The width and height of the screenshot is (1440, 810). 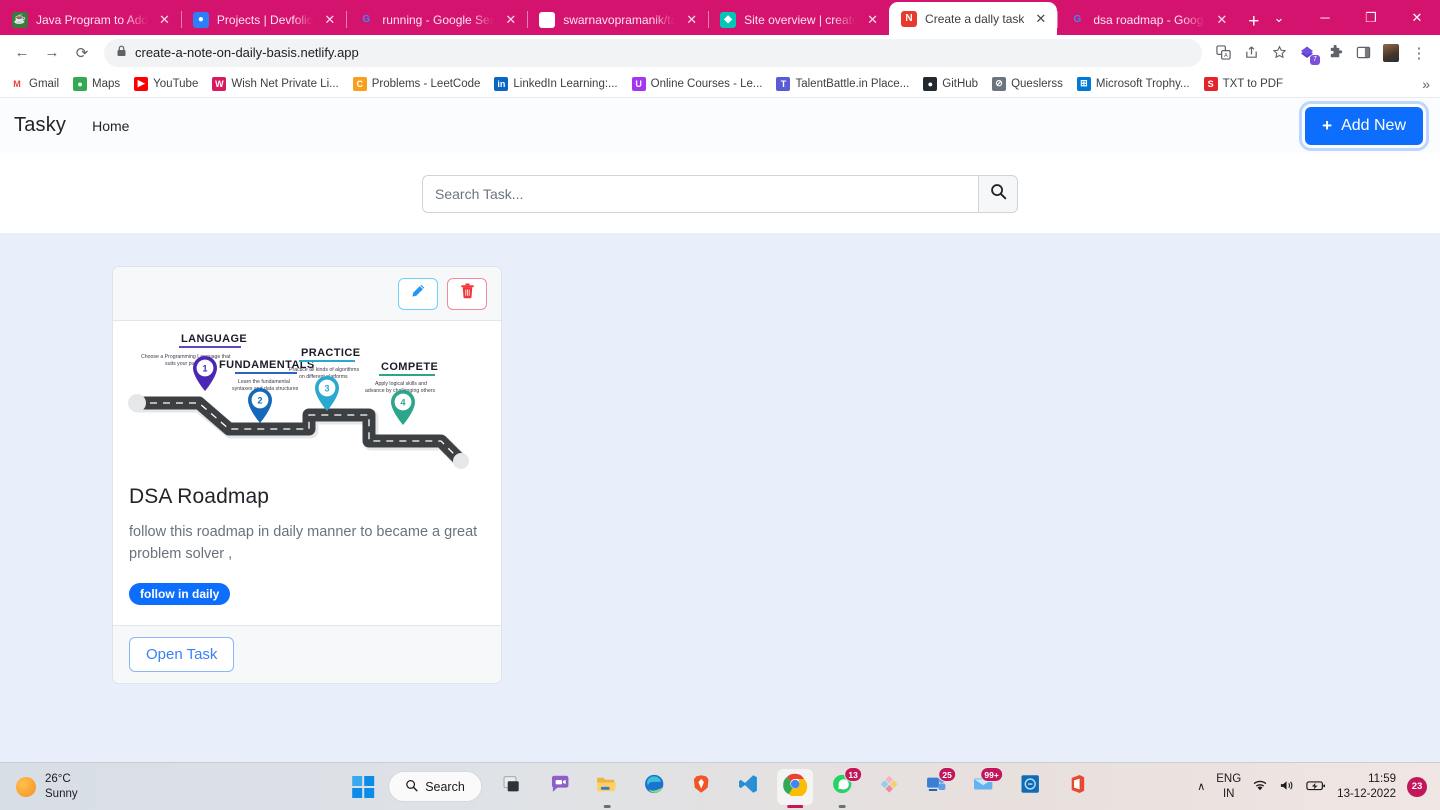 I want to click on bookmark-label: Maps, so click(x=106, y=83).